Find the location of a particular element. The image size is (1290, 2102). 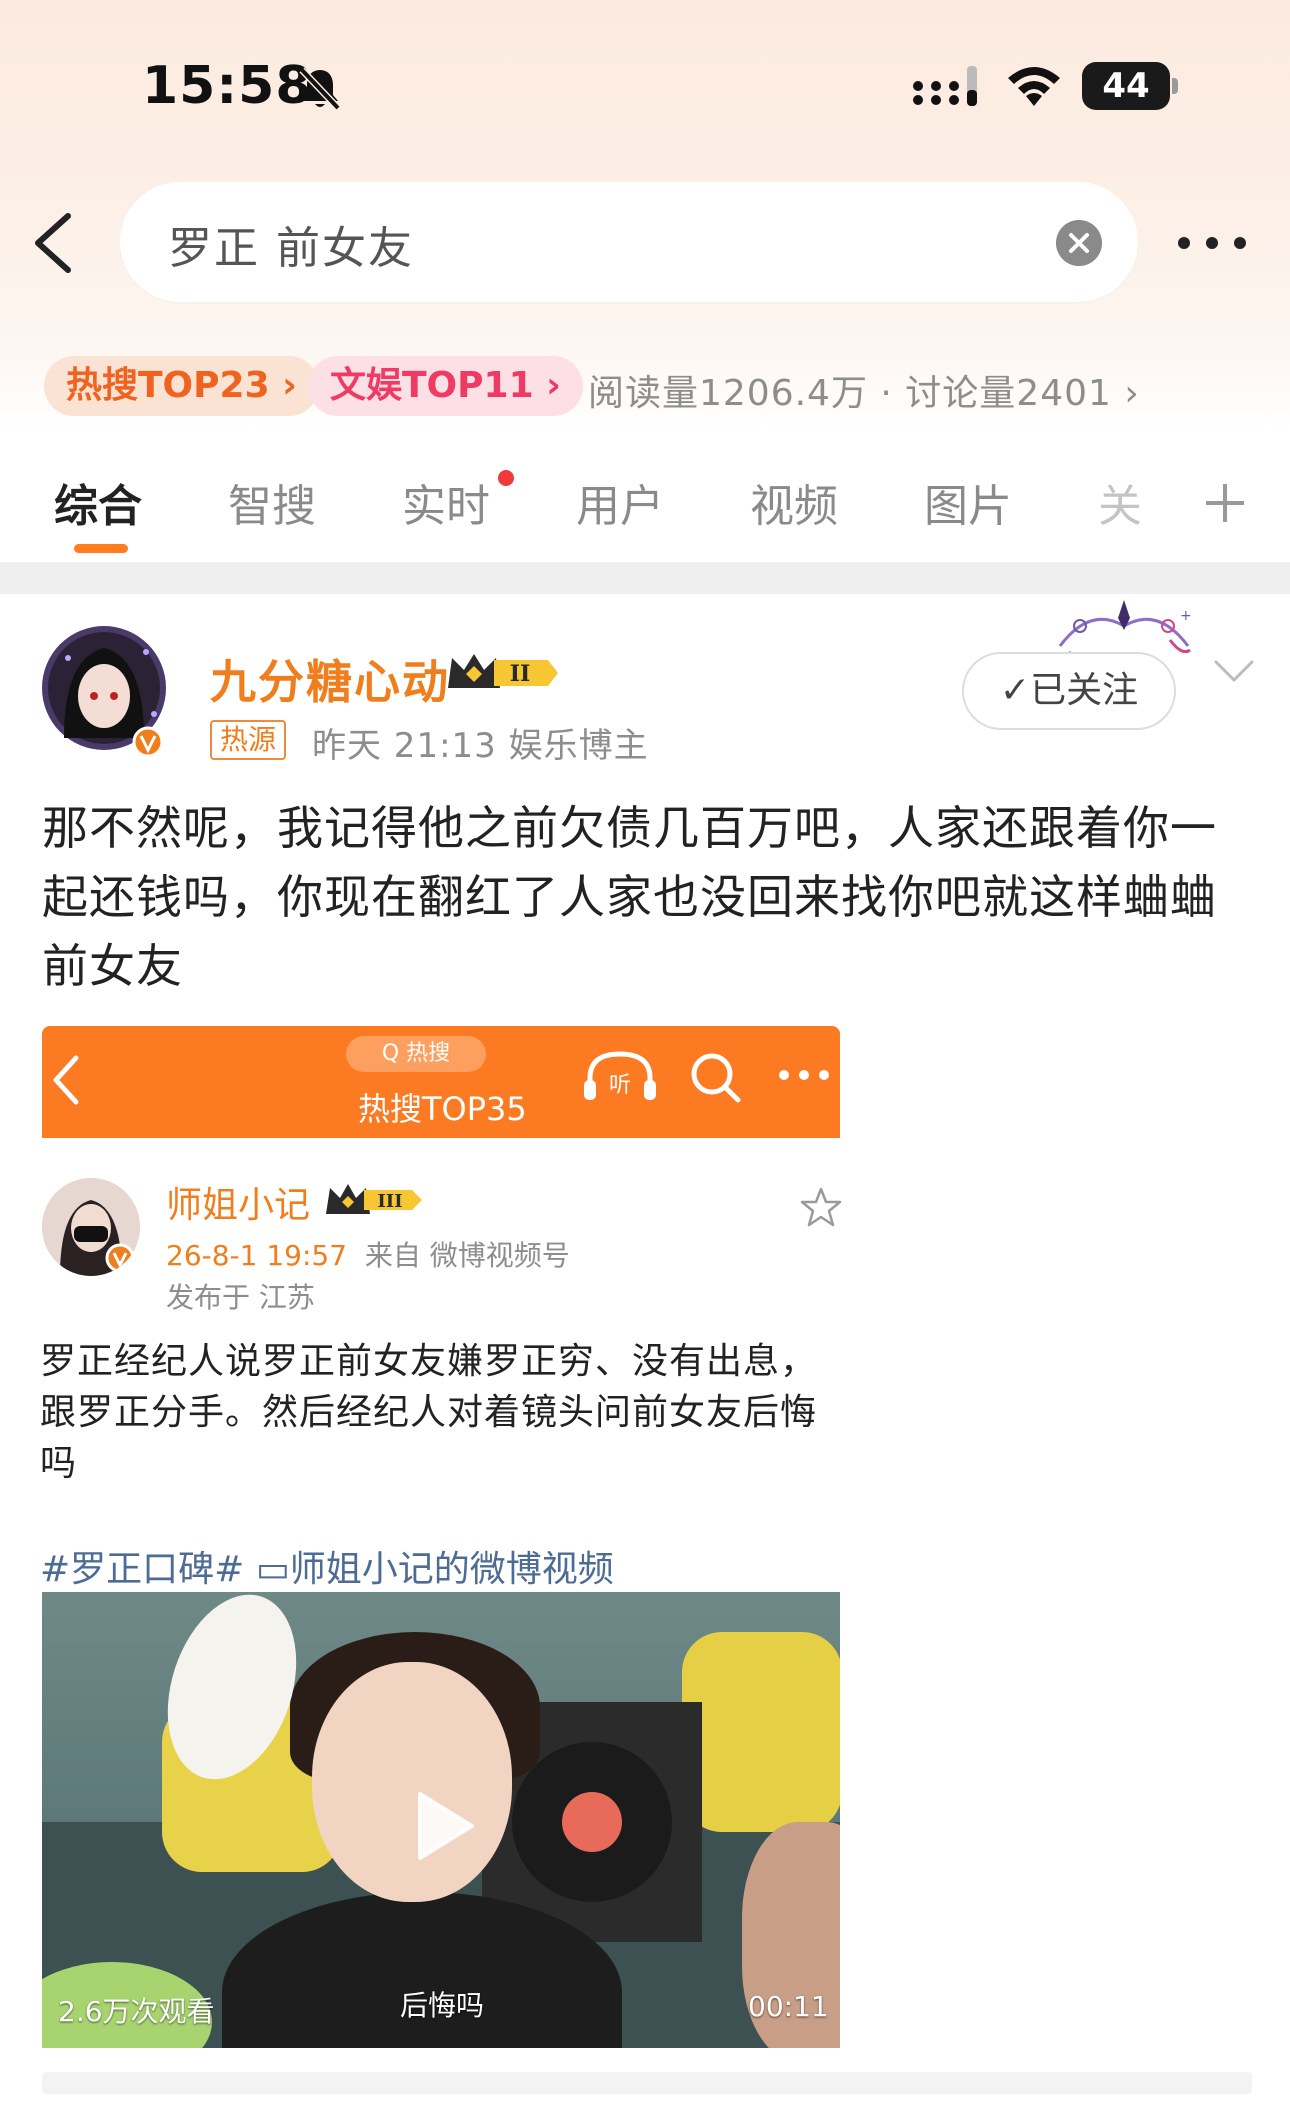

headphone-listen-icon: 听 is located at coordinates (620, 1075).